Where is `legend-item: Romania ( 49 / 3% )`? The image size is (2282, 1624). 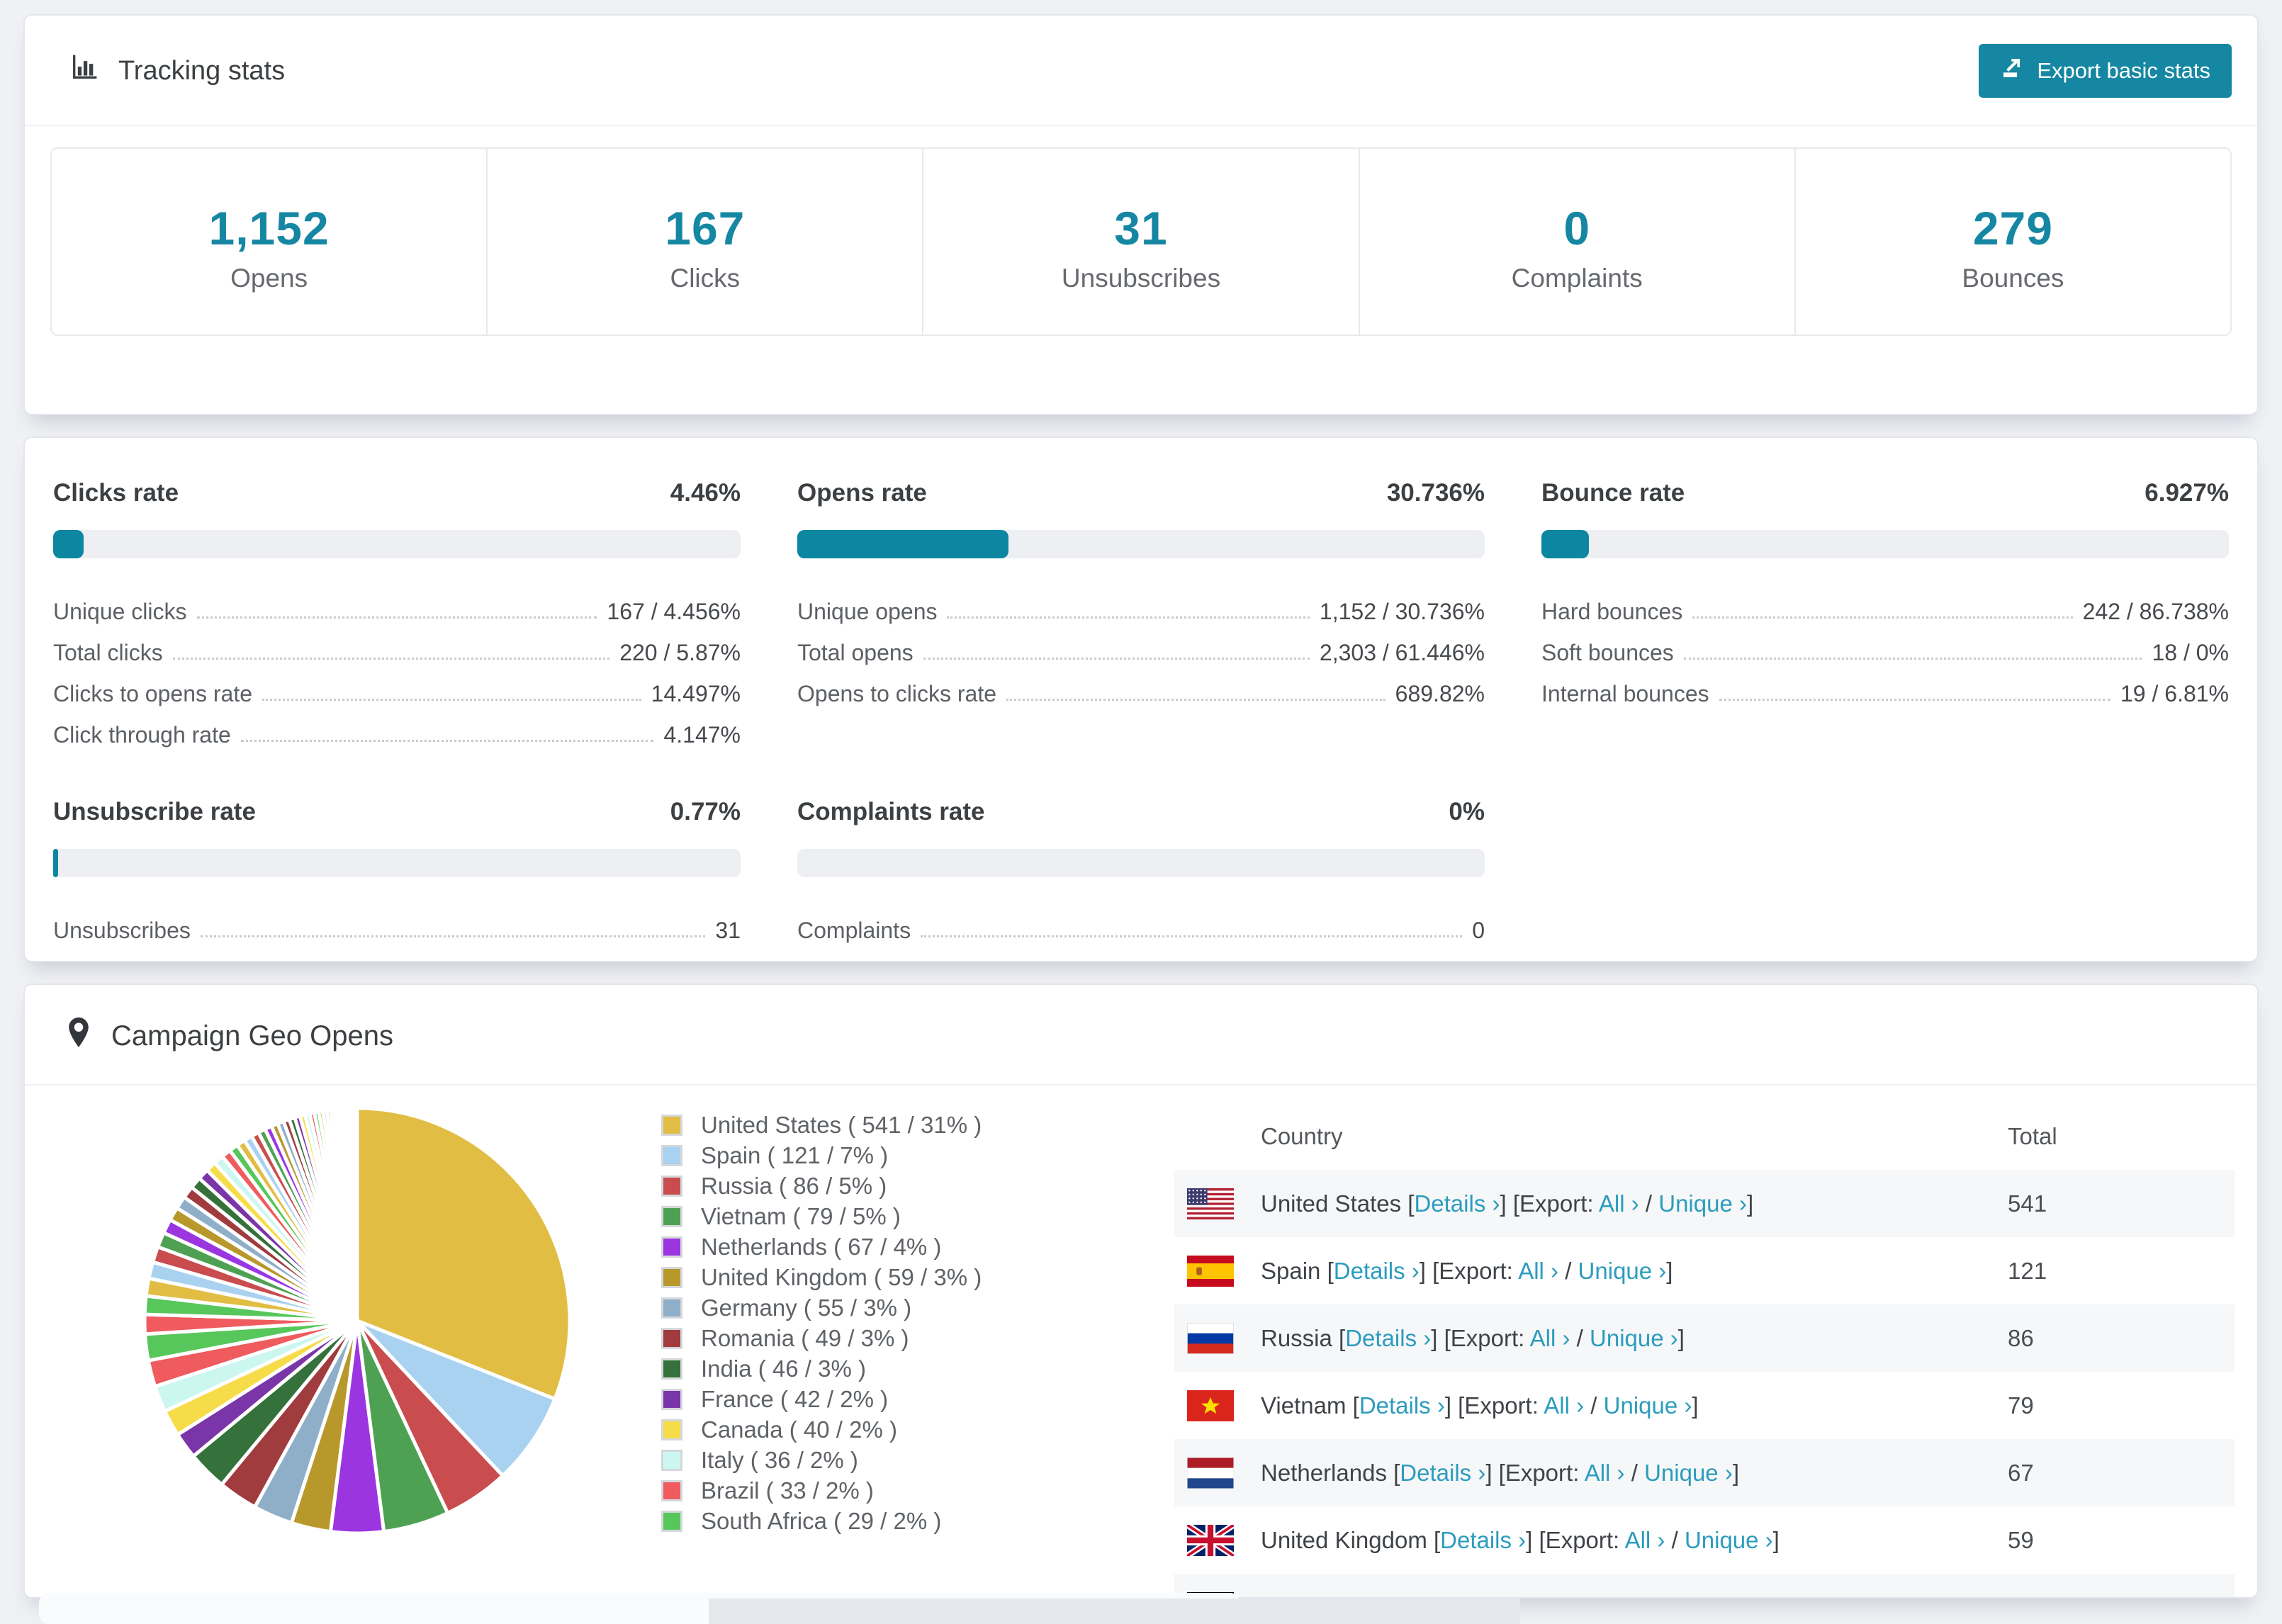 legend-item: Romania ( 49 / 3% ) is located at coordinates (821, 1338).